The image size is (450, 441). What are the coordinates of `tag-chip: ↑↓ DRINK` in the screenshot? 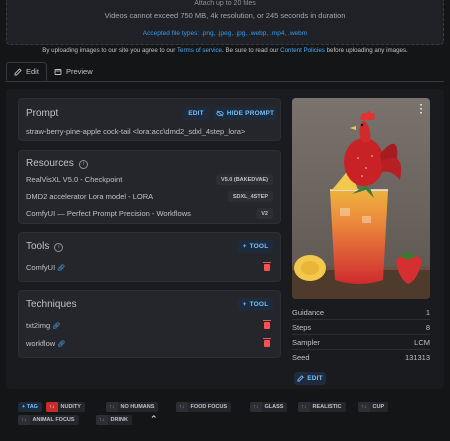 It's located at (114, 420).